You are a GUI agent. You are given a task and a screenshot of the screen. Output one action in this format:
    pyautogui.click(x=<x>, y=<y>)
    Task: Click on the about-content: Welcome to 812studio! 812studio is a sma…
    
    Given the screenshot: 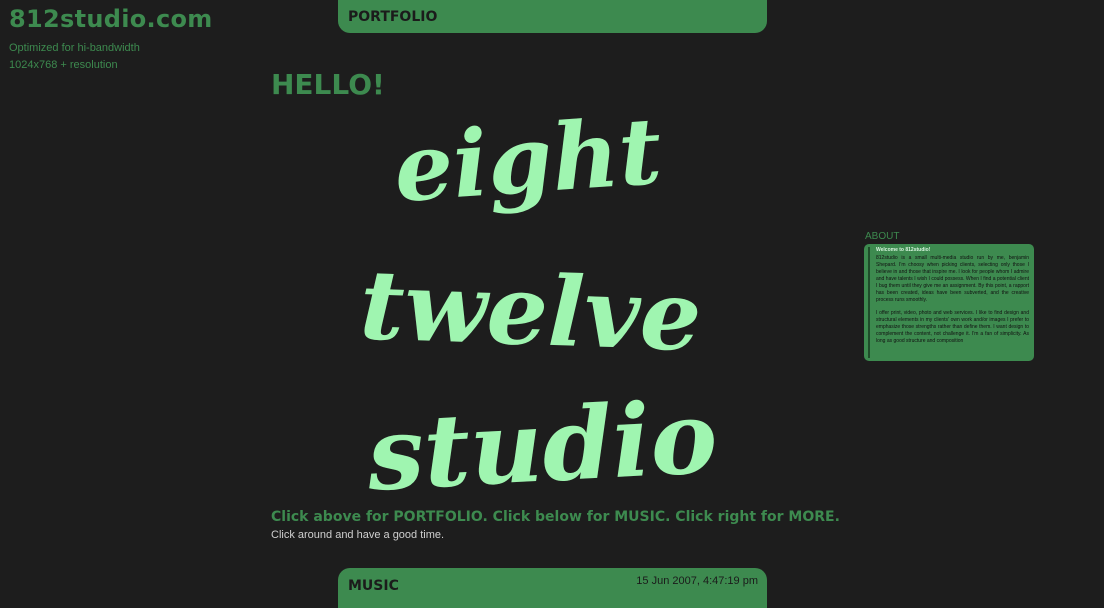 What is the action you would take?
    pyautogui.click(x=948, y=302)
    